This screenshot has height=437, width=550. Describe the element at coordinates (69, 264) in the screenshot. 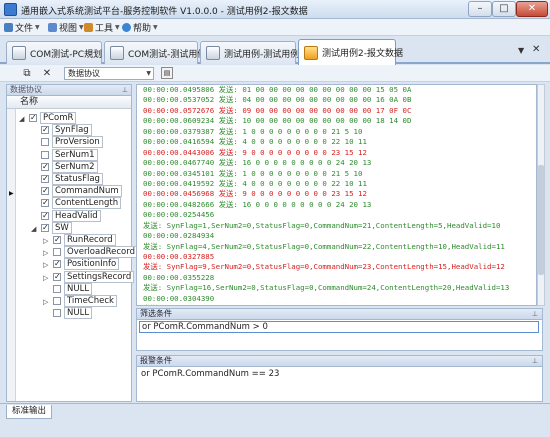

I see `tree-row: ▷ ✓ PositionInfo` at that location.